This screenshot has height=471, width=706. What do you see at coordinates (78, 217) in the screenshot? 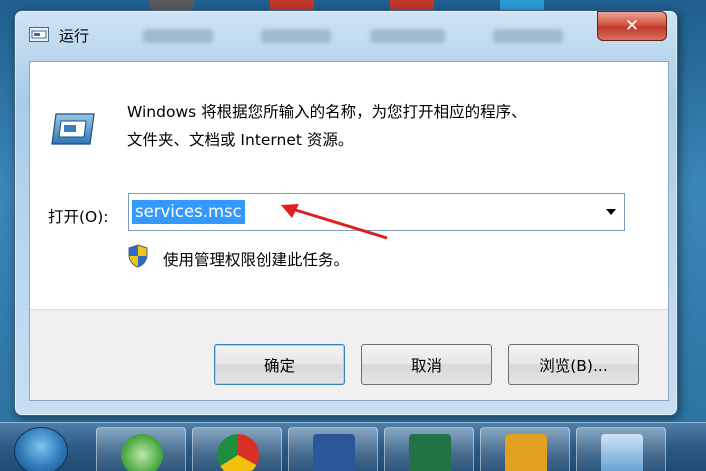
I see `open-label: 打开(O):` at bounding box center [78, 217].